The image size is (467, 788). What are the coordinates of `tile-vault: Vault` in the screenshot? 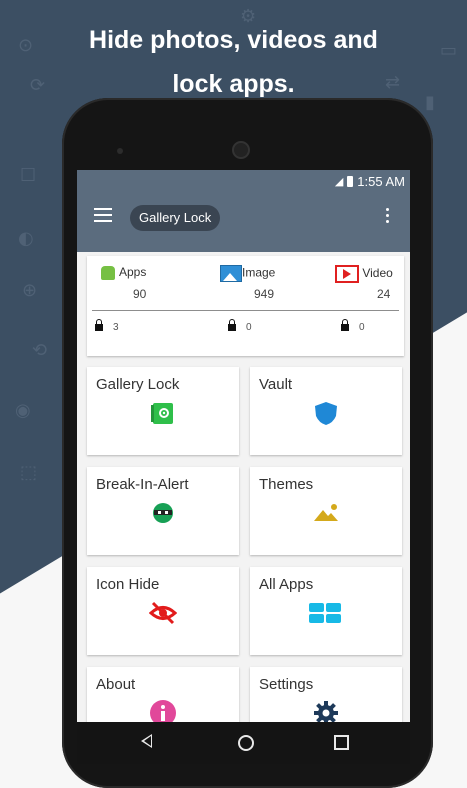 It's located at (326, 411).